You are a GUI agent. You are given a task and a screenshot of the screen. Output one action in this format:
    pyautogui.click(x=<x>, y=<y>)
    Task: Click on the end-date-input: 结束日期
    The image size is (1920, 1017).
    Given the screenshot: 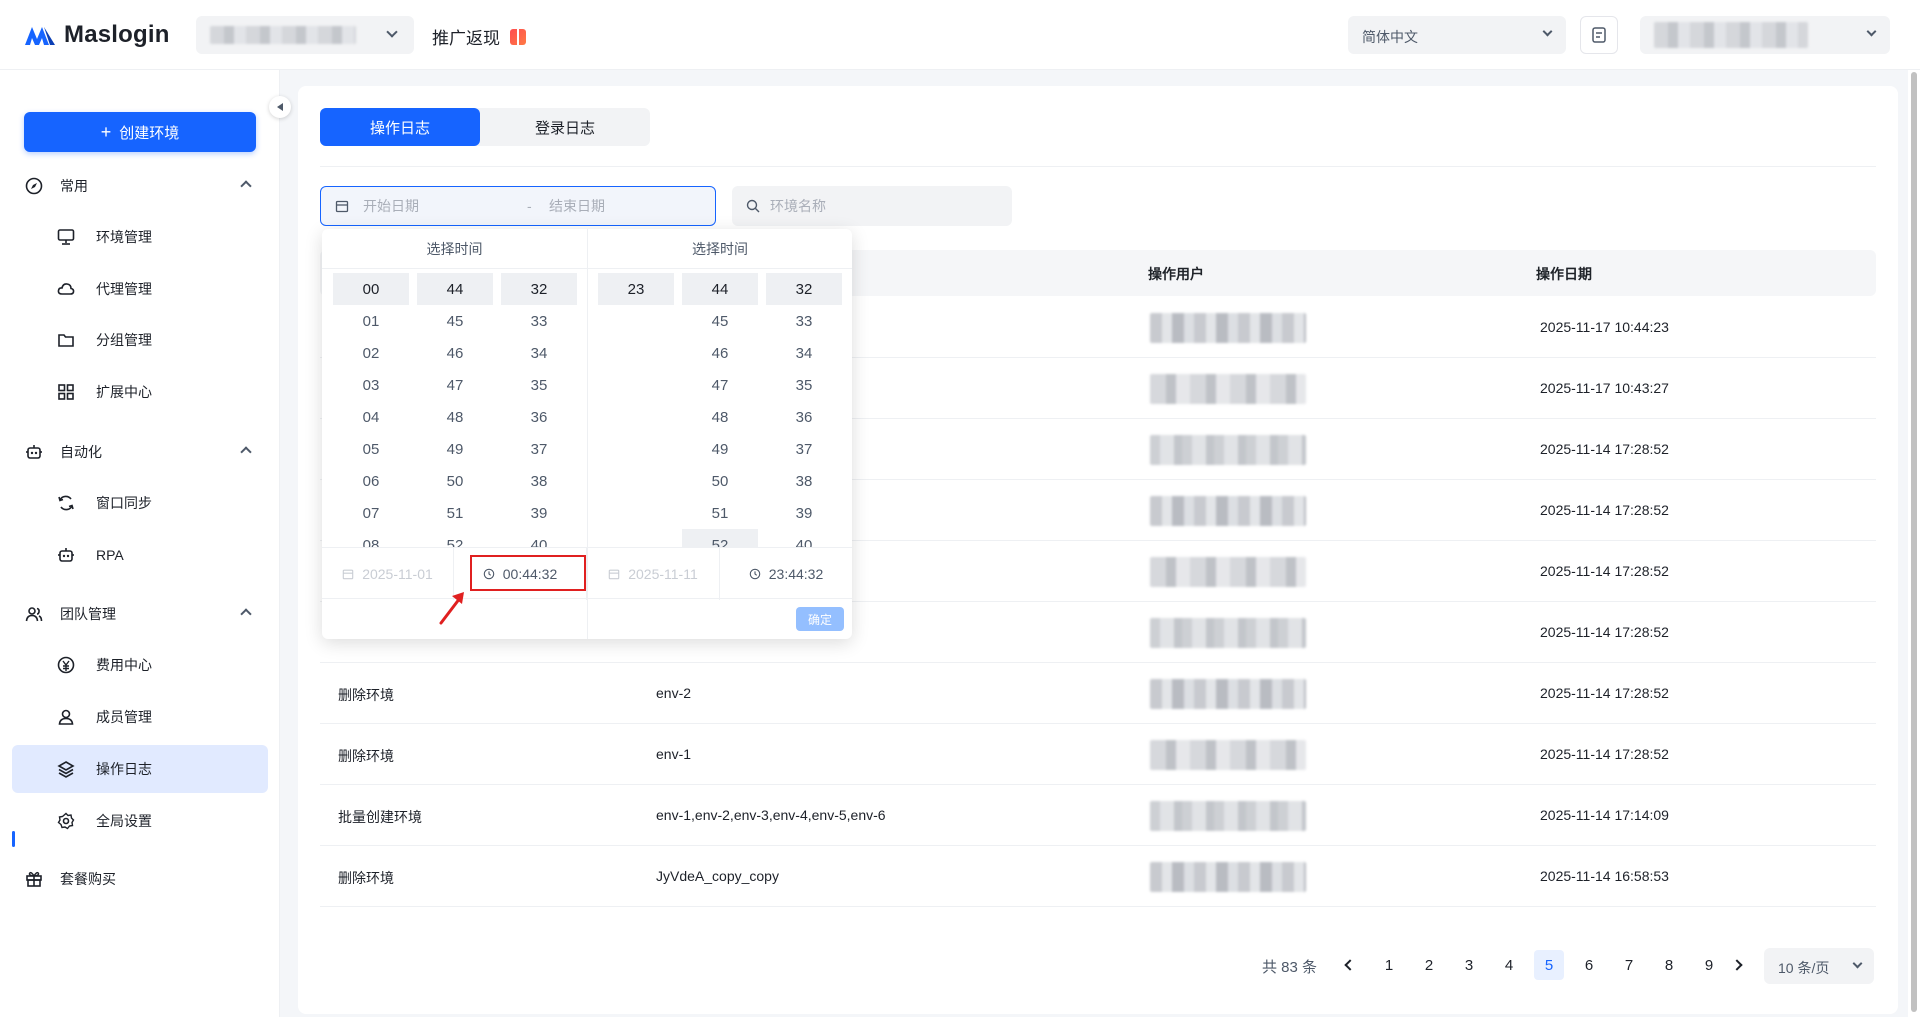 What is the action you would take?
    pyautogui.click(x=577, y=206)
    